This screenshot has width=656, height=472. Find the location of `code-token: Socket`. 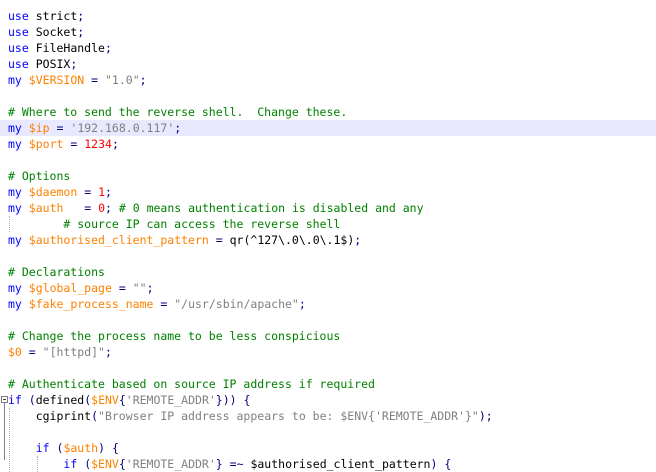

code-token: Socket is located at coordinates (56, 32).